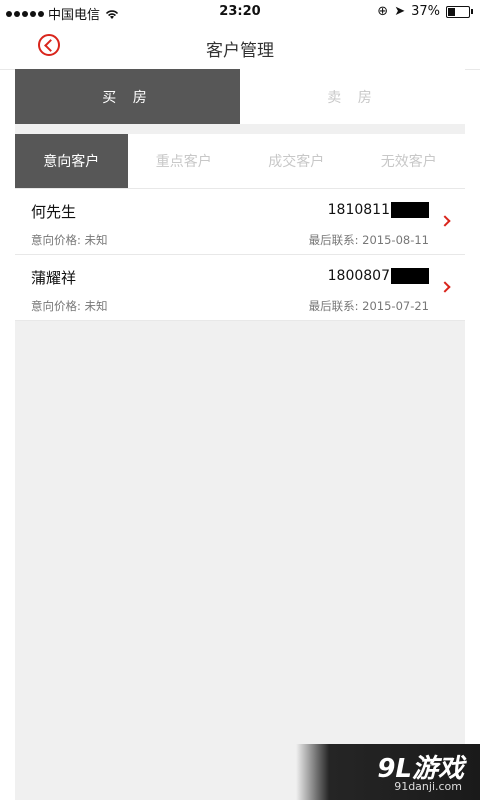 This screenshot has height=800, width=480. I want to click on phone-number: 1800807, so click(358, 276).